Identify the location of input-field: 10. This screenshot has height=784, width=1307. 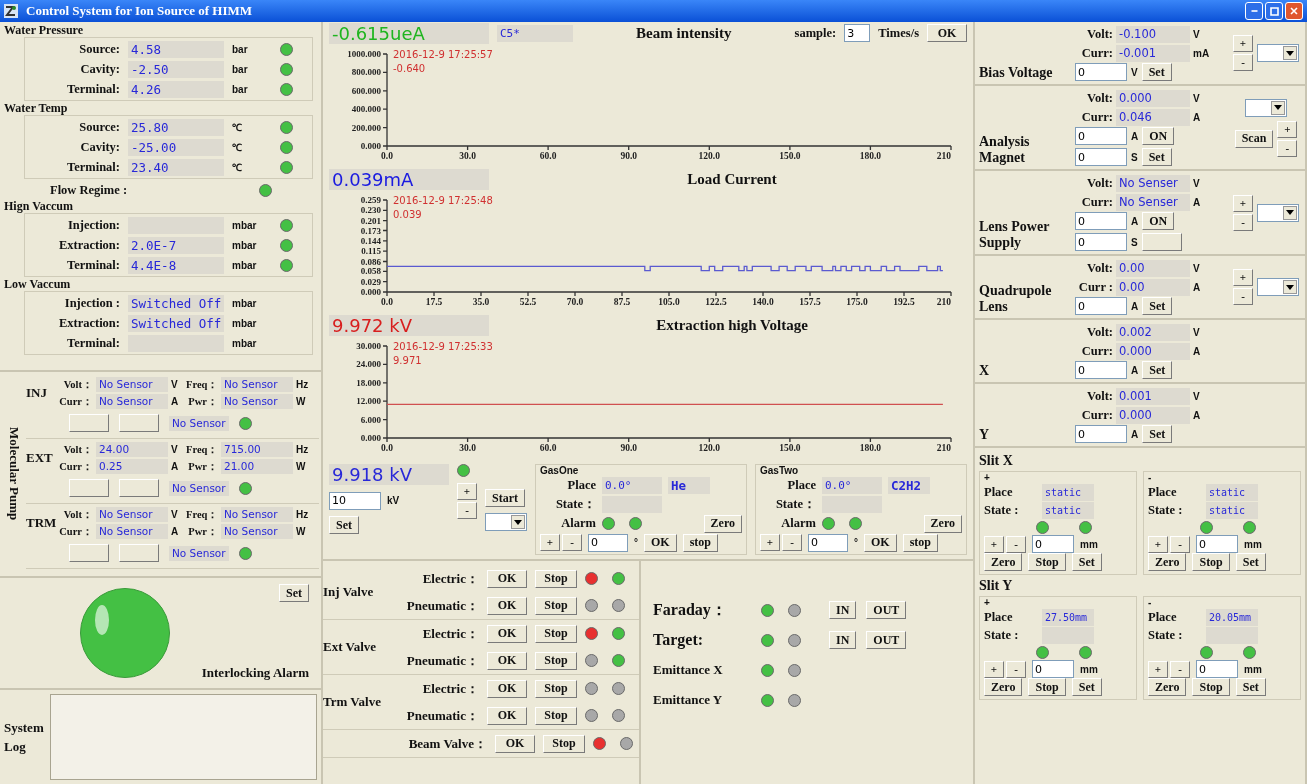
(355, 500).